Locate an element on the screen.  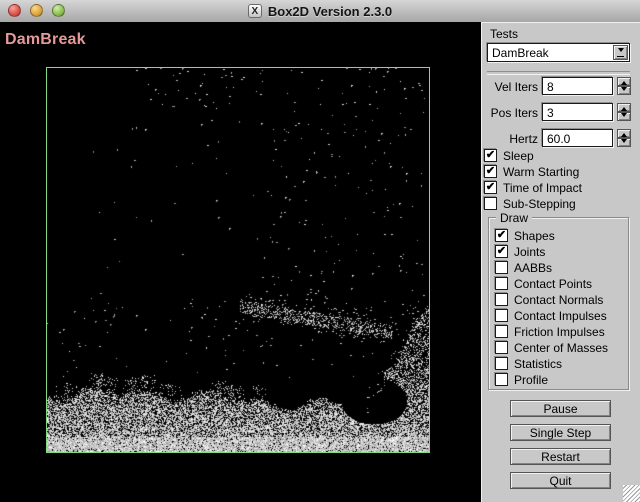
vel-iters-value: 8 is located at coordinates (550, 87).